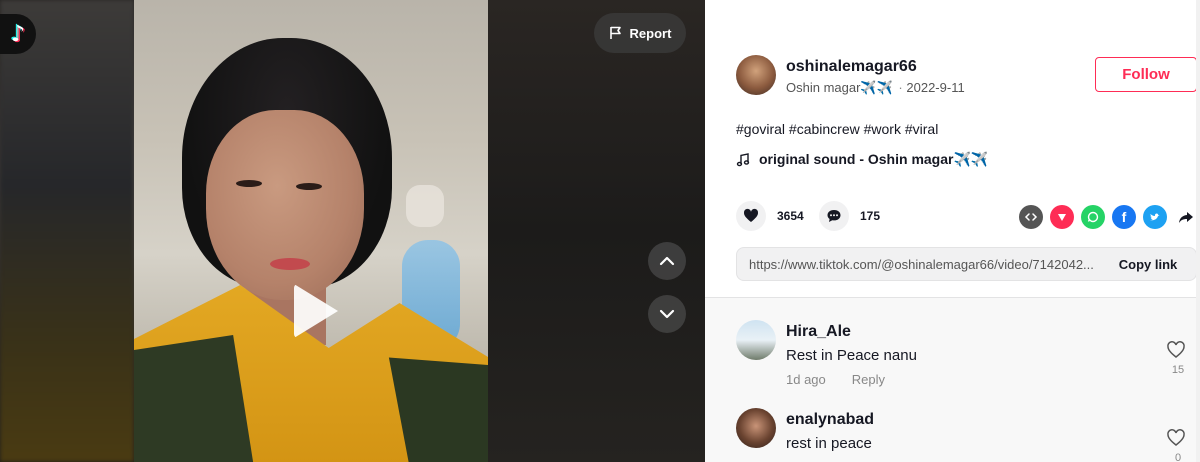 The width and height of the screenshot is (1200, 462). I want to click on music-note-icon, so click(743, 159).